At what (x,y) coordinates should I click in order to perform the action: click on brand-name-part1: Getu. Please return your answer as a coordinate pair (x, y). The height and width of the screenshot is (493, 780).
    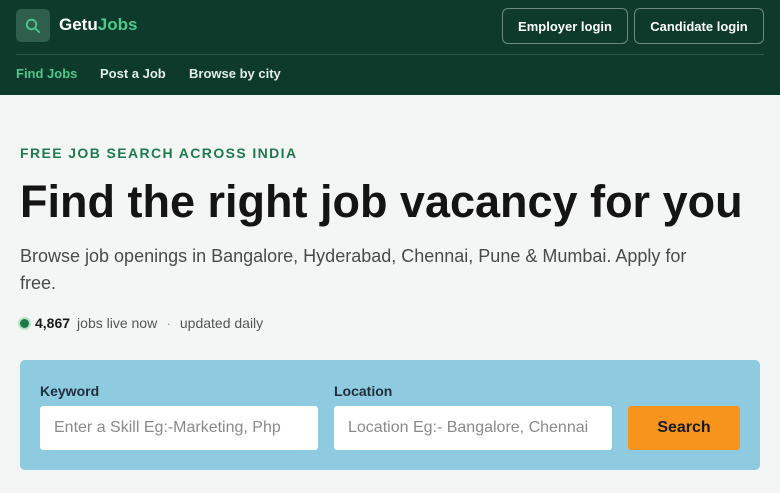
    Looking at the image, I should click on (78, 24).